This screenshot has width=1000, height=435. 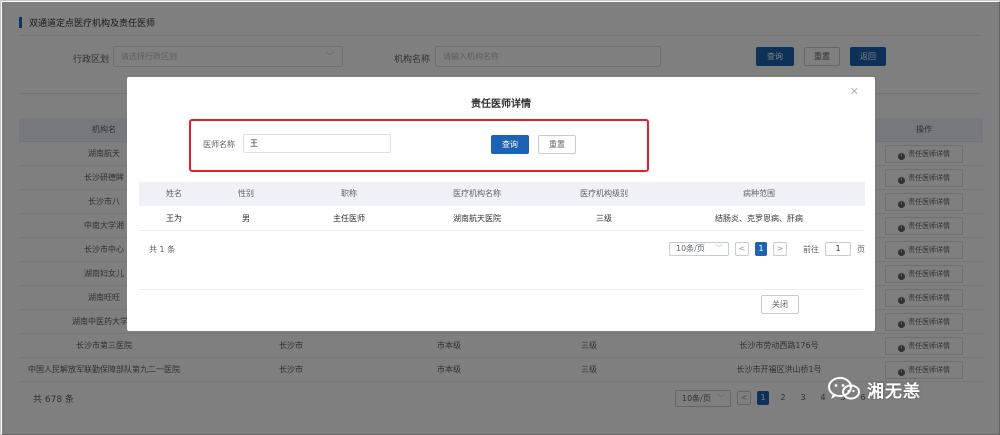 I want to click on goto-label: 前往, so click(x=811, y=249).